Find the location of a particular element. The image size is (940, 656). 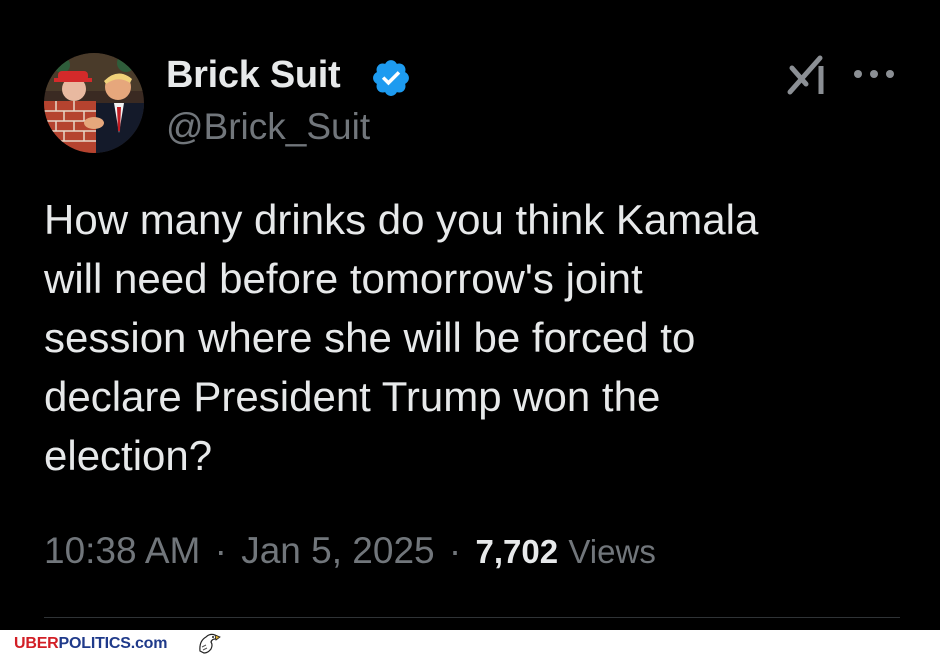

display-name: Brick Suit is located at coordinates (253, 75).